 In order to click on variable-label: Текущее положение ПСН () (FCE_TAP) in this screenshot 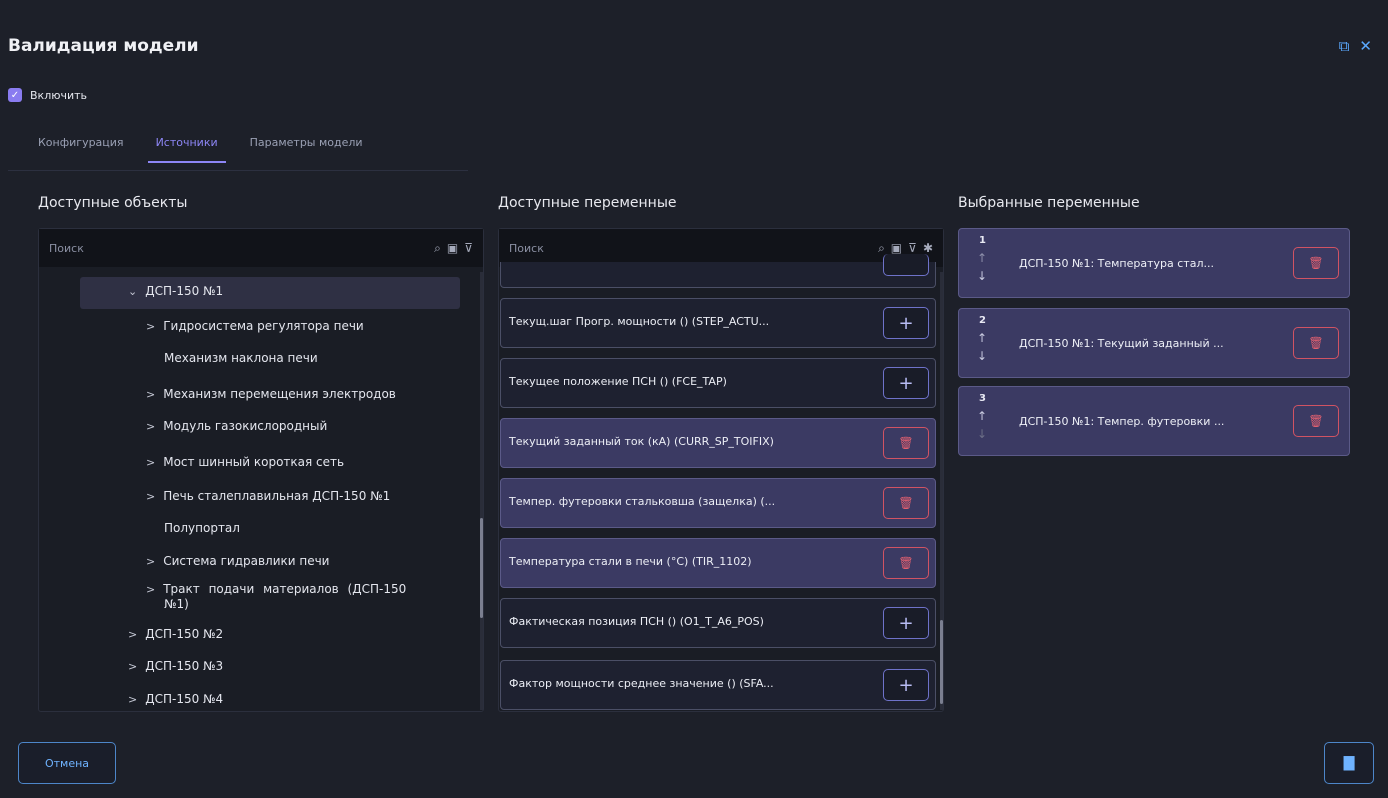, I will do `click(618, 381)`.